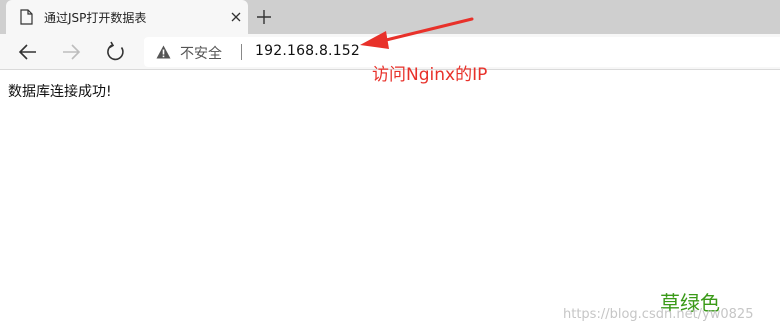  Describe the element at coordinates (307, 51) in the screenshot. I see `url-text: 192.168.8.152` at that location.